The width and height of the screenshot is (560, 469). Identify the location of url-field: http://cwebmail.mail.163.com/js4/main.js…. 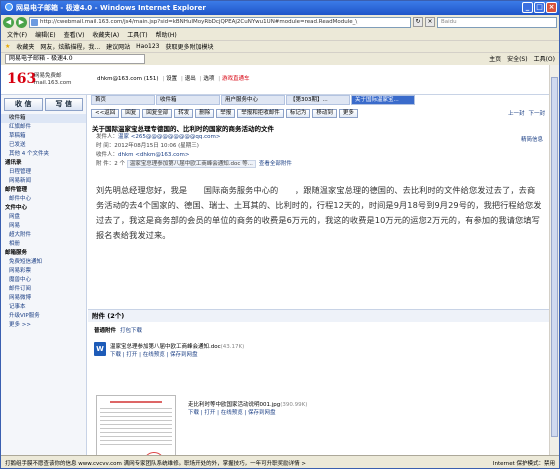
(220, 22).